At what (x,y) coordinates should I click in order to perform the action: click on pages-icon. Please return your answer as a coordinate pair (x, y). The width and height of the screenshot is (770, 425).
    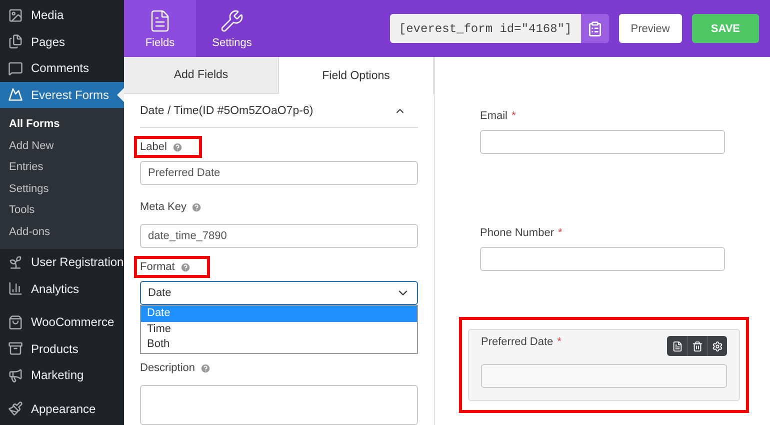
    Looking at the image, I should click on (15, 42).